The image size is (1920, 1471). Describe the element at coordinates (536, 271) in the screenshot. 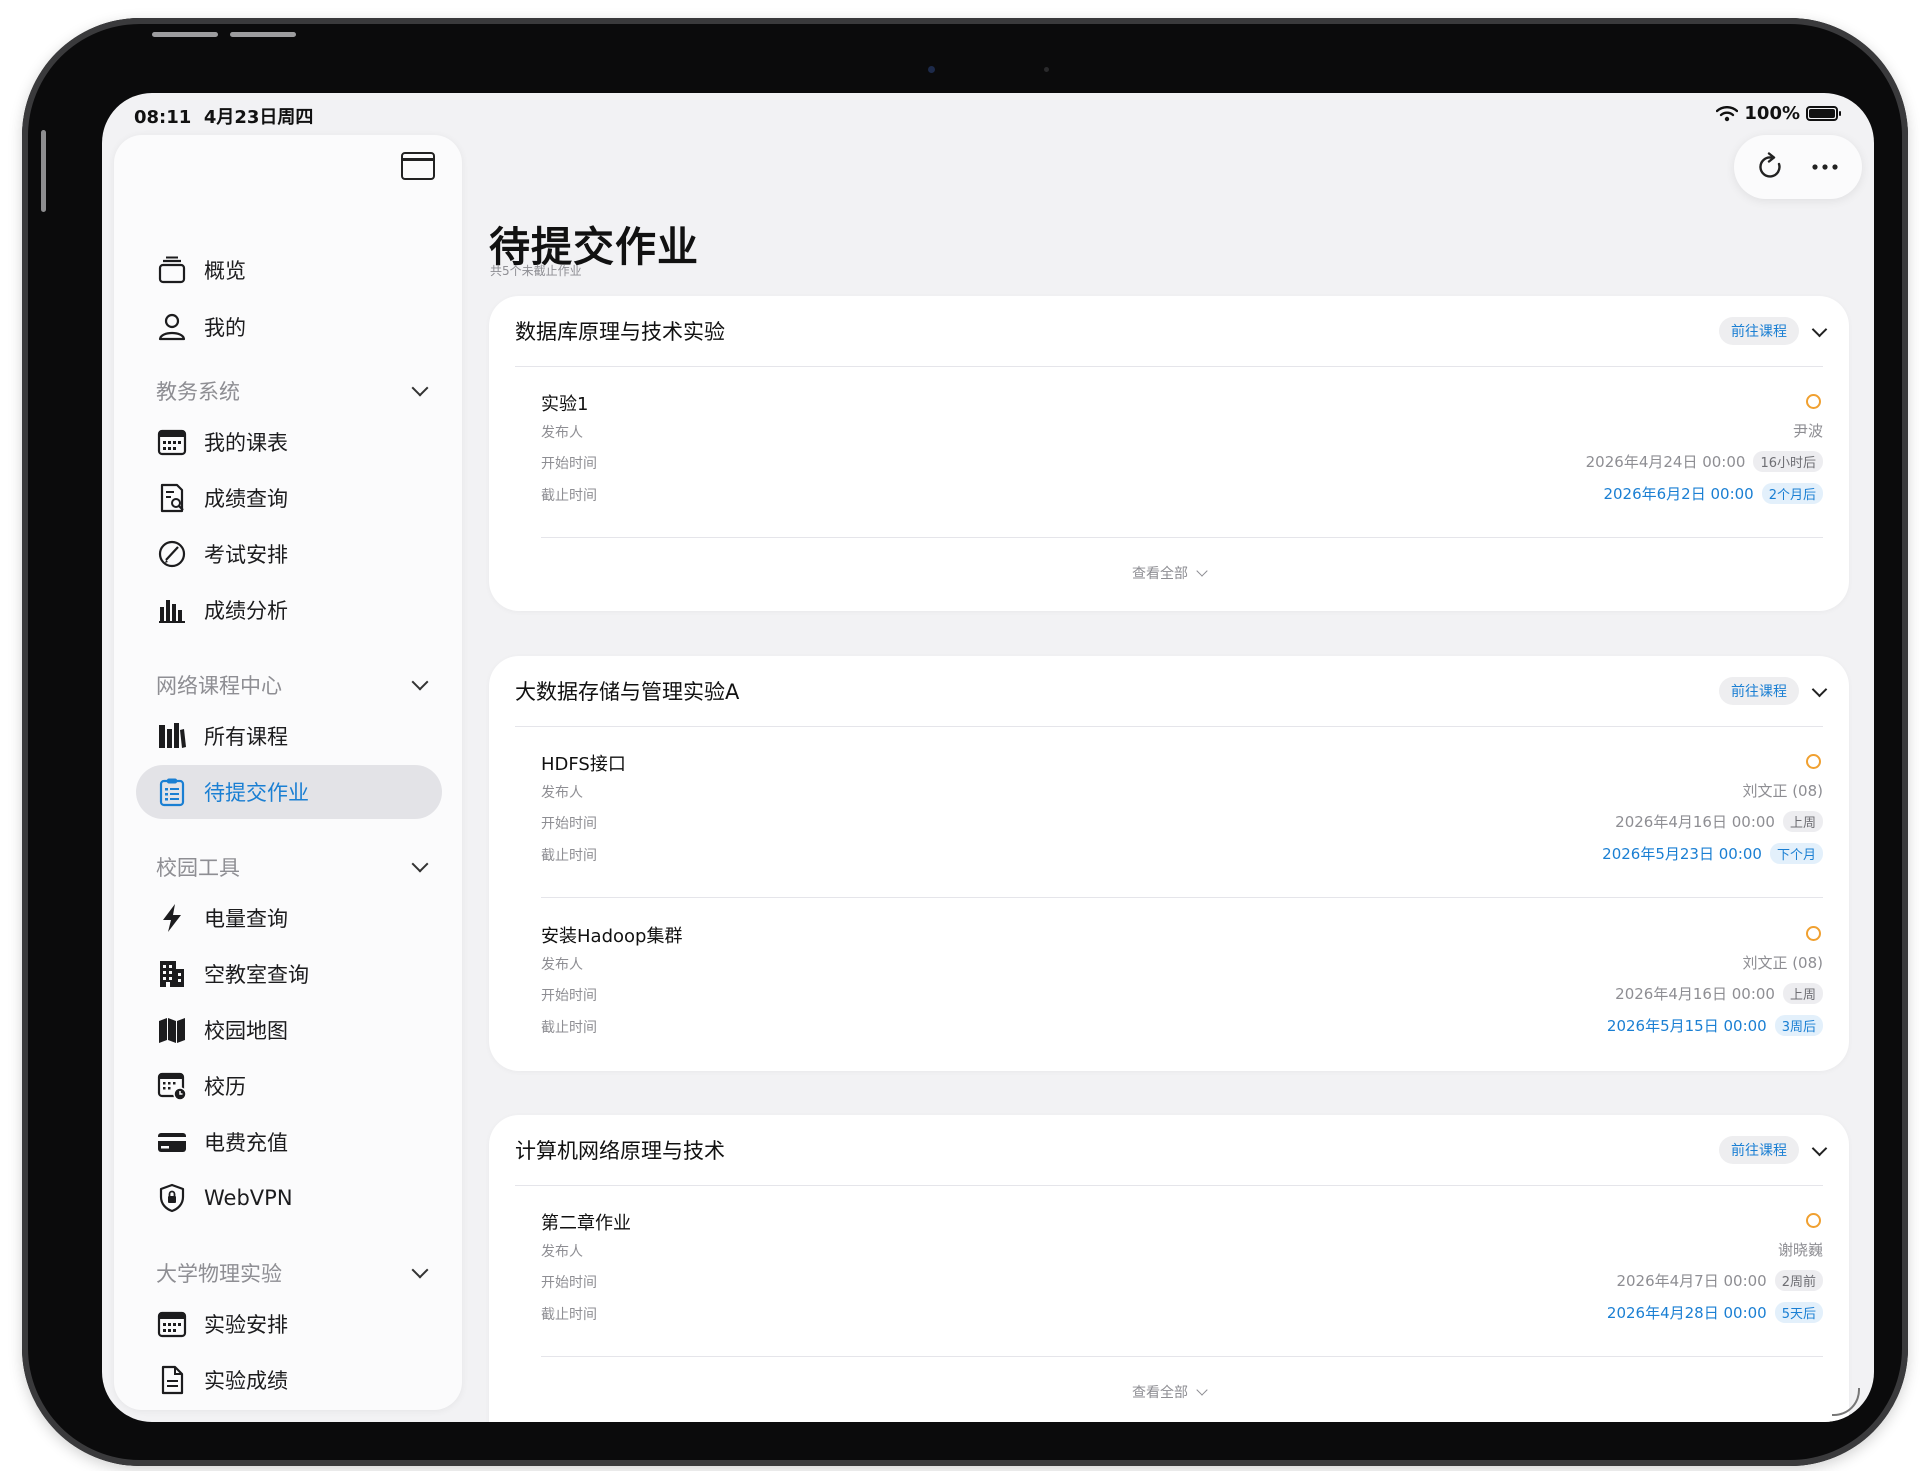

I see `page-subtitle: 共5个未截止作业` at that location.